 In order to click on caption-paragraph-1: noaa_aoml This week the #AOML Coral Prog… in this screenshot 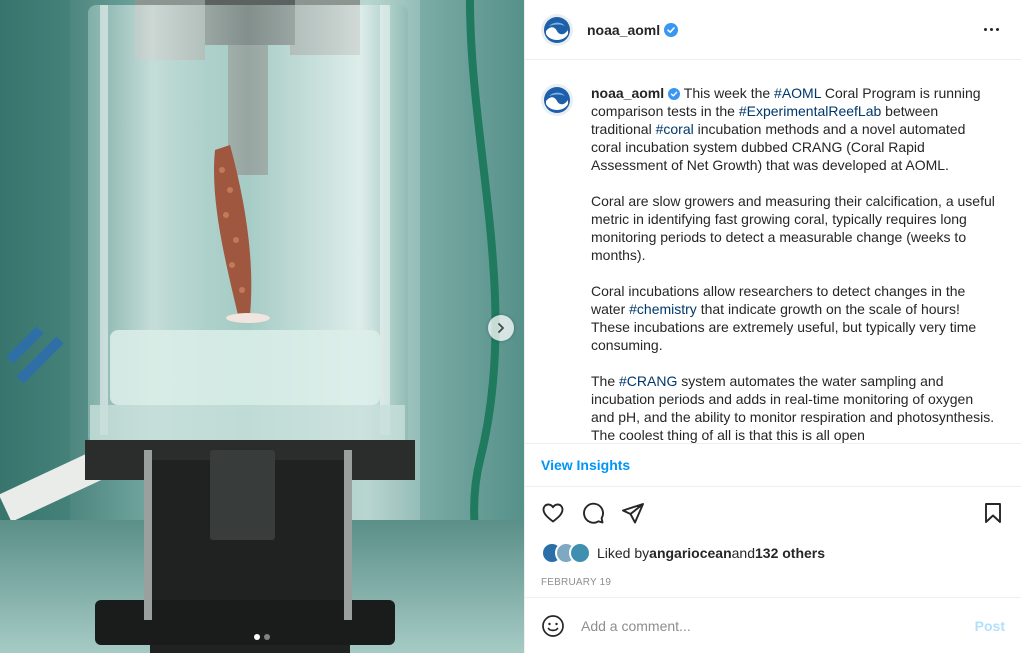, I will do `click(793, 129)`.